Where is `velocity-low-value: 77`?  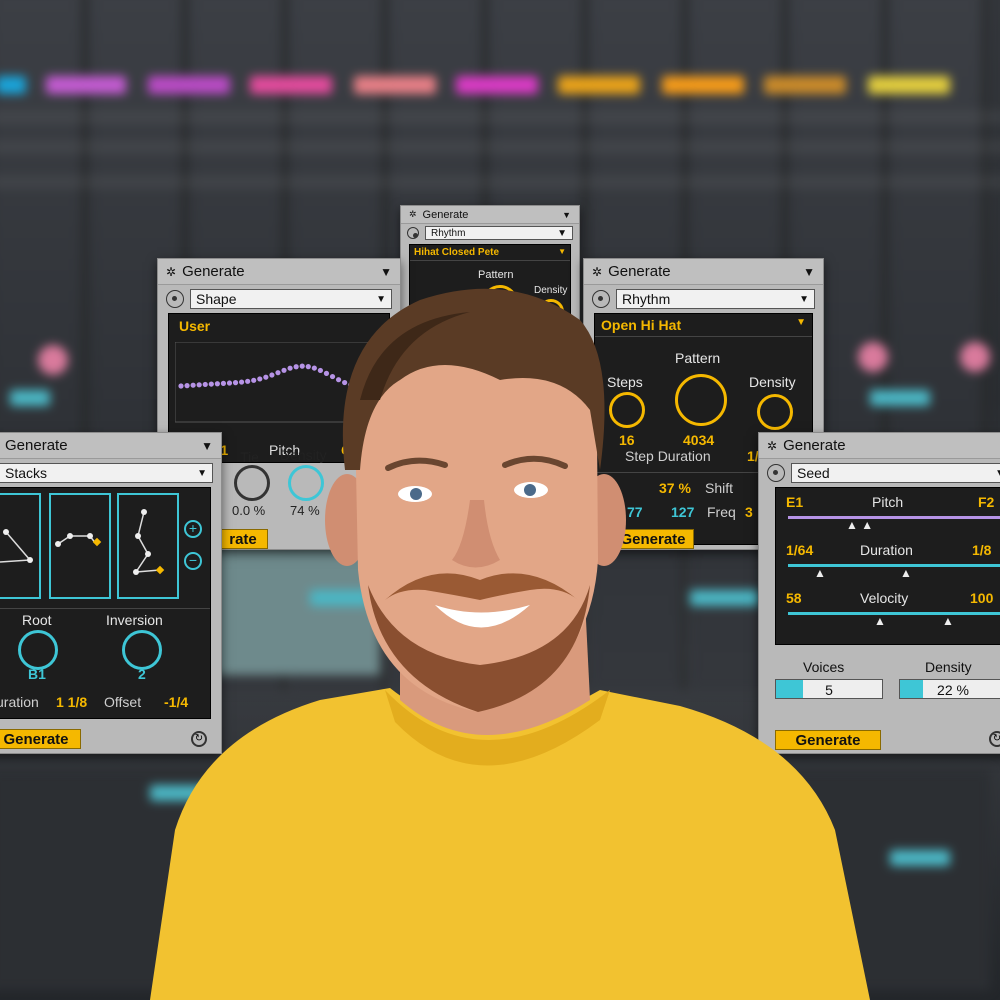 velocity-low-value: 77 is located at coordinates (635, 512).